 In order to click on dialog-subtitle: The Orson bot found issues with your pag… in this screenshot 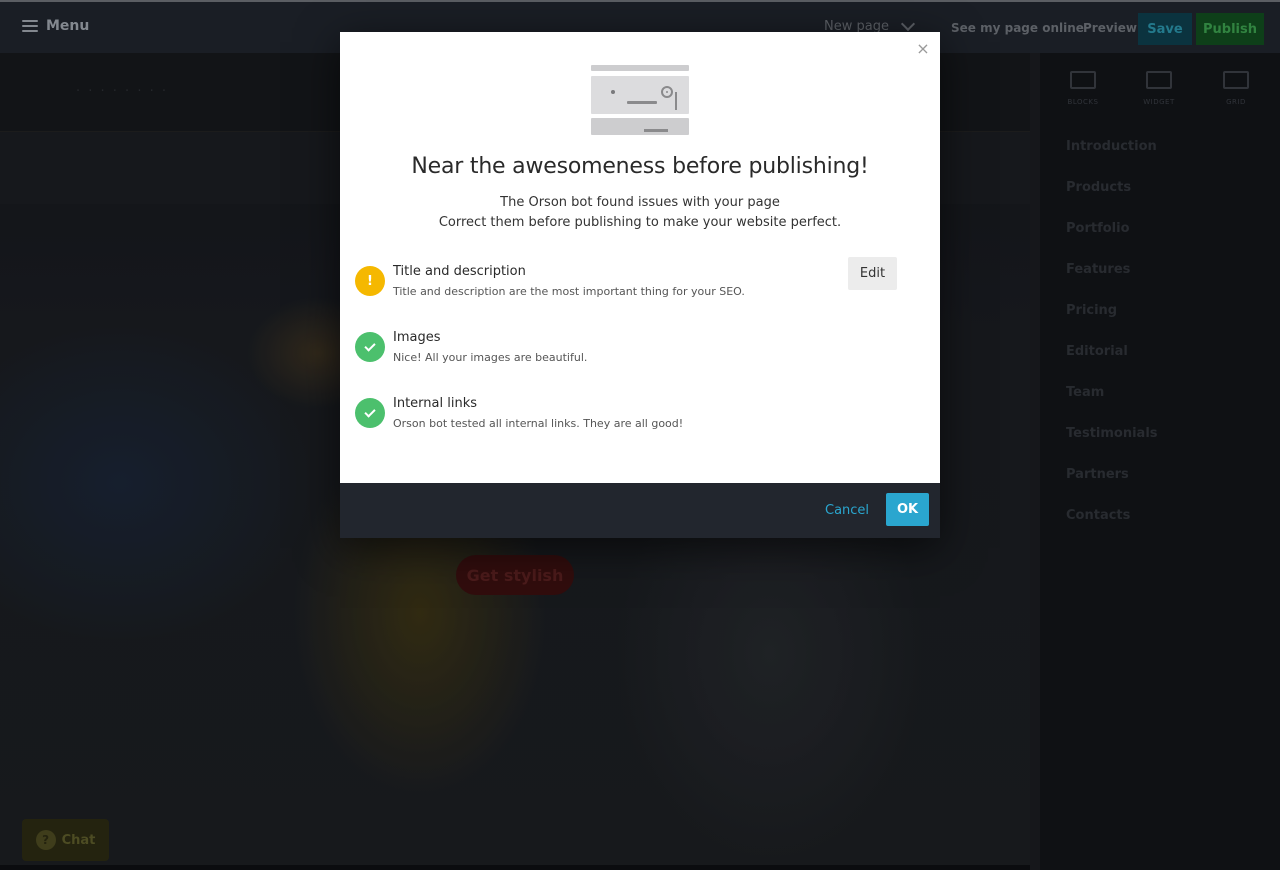, I will do `click(640, 213)`.